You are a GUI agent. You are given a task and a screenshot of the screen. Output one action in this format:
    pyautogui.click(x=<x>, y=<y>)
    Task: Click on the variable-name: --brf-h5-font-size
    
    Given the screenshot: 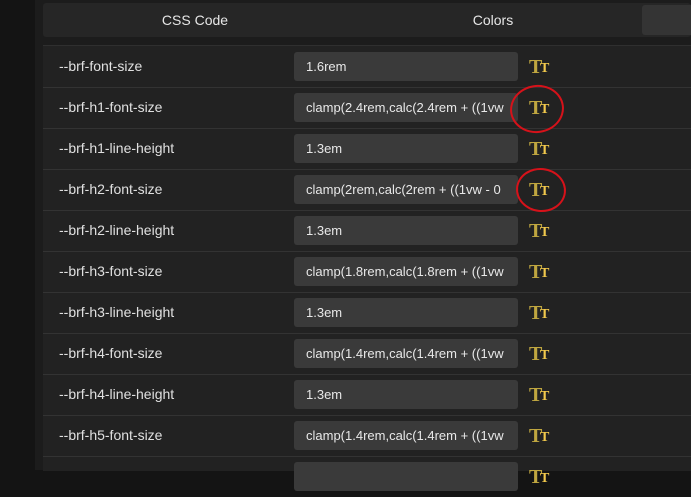 What is the action you would take?
    pyautogui.click(x=111, y=435)
    